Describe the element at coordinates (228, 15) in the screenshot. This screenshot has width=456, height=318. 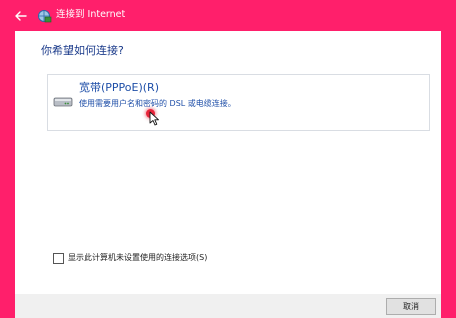
I see `title-bar: 连接到 Internet` at that location.